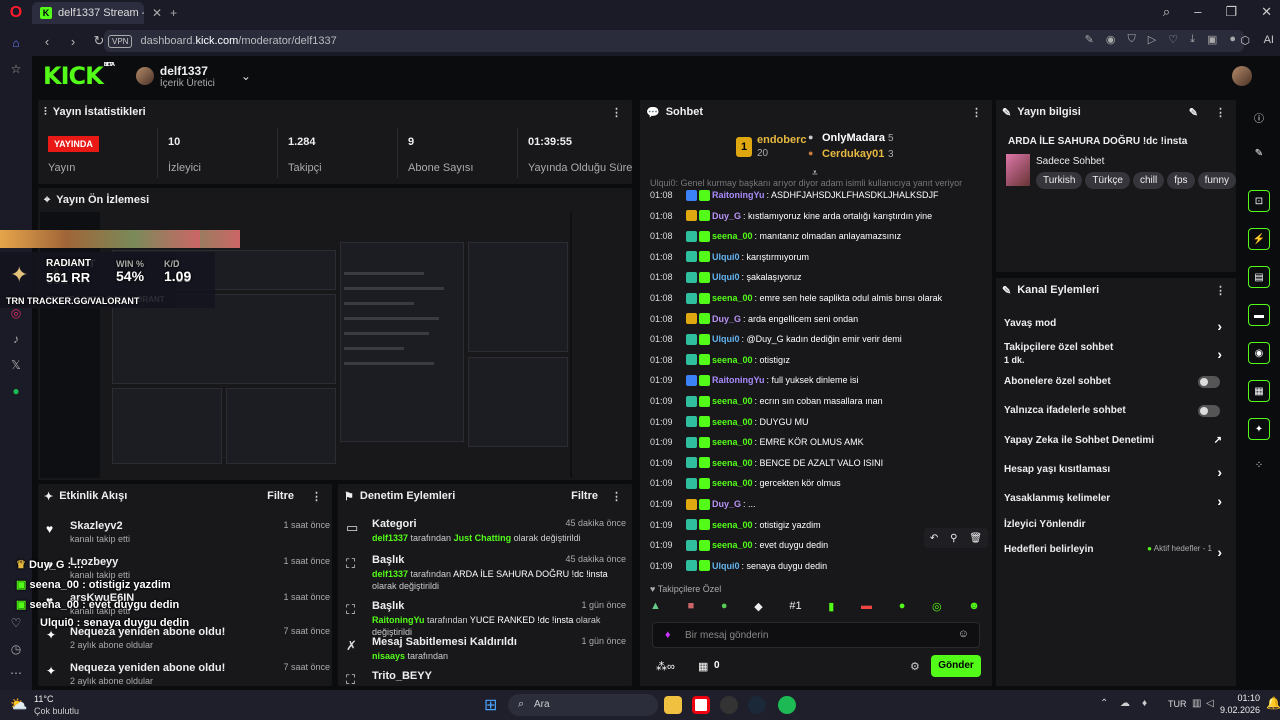  What do you see at coordinates (16, 651) in the screenshot?
I see `history-icon: ◷` at bounding box center [16, 651].